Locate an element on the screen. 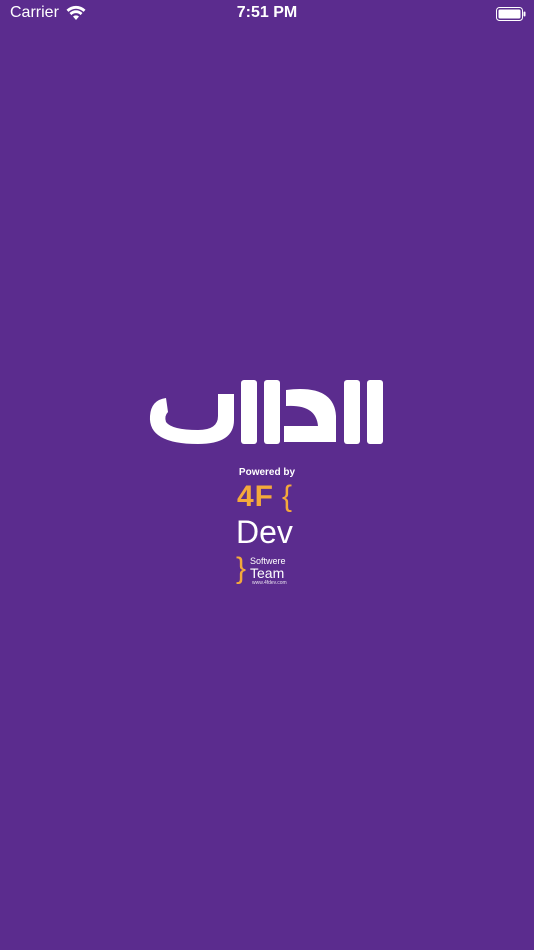 Image resolution: width=534 pixels, height=950 pixels. status-time: 7:51 PM is located at coordinates (267, 12).